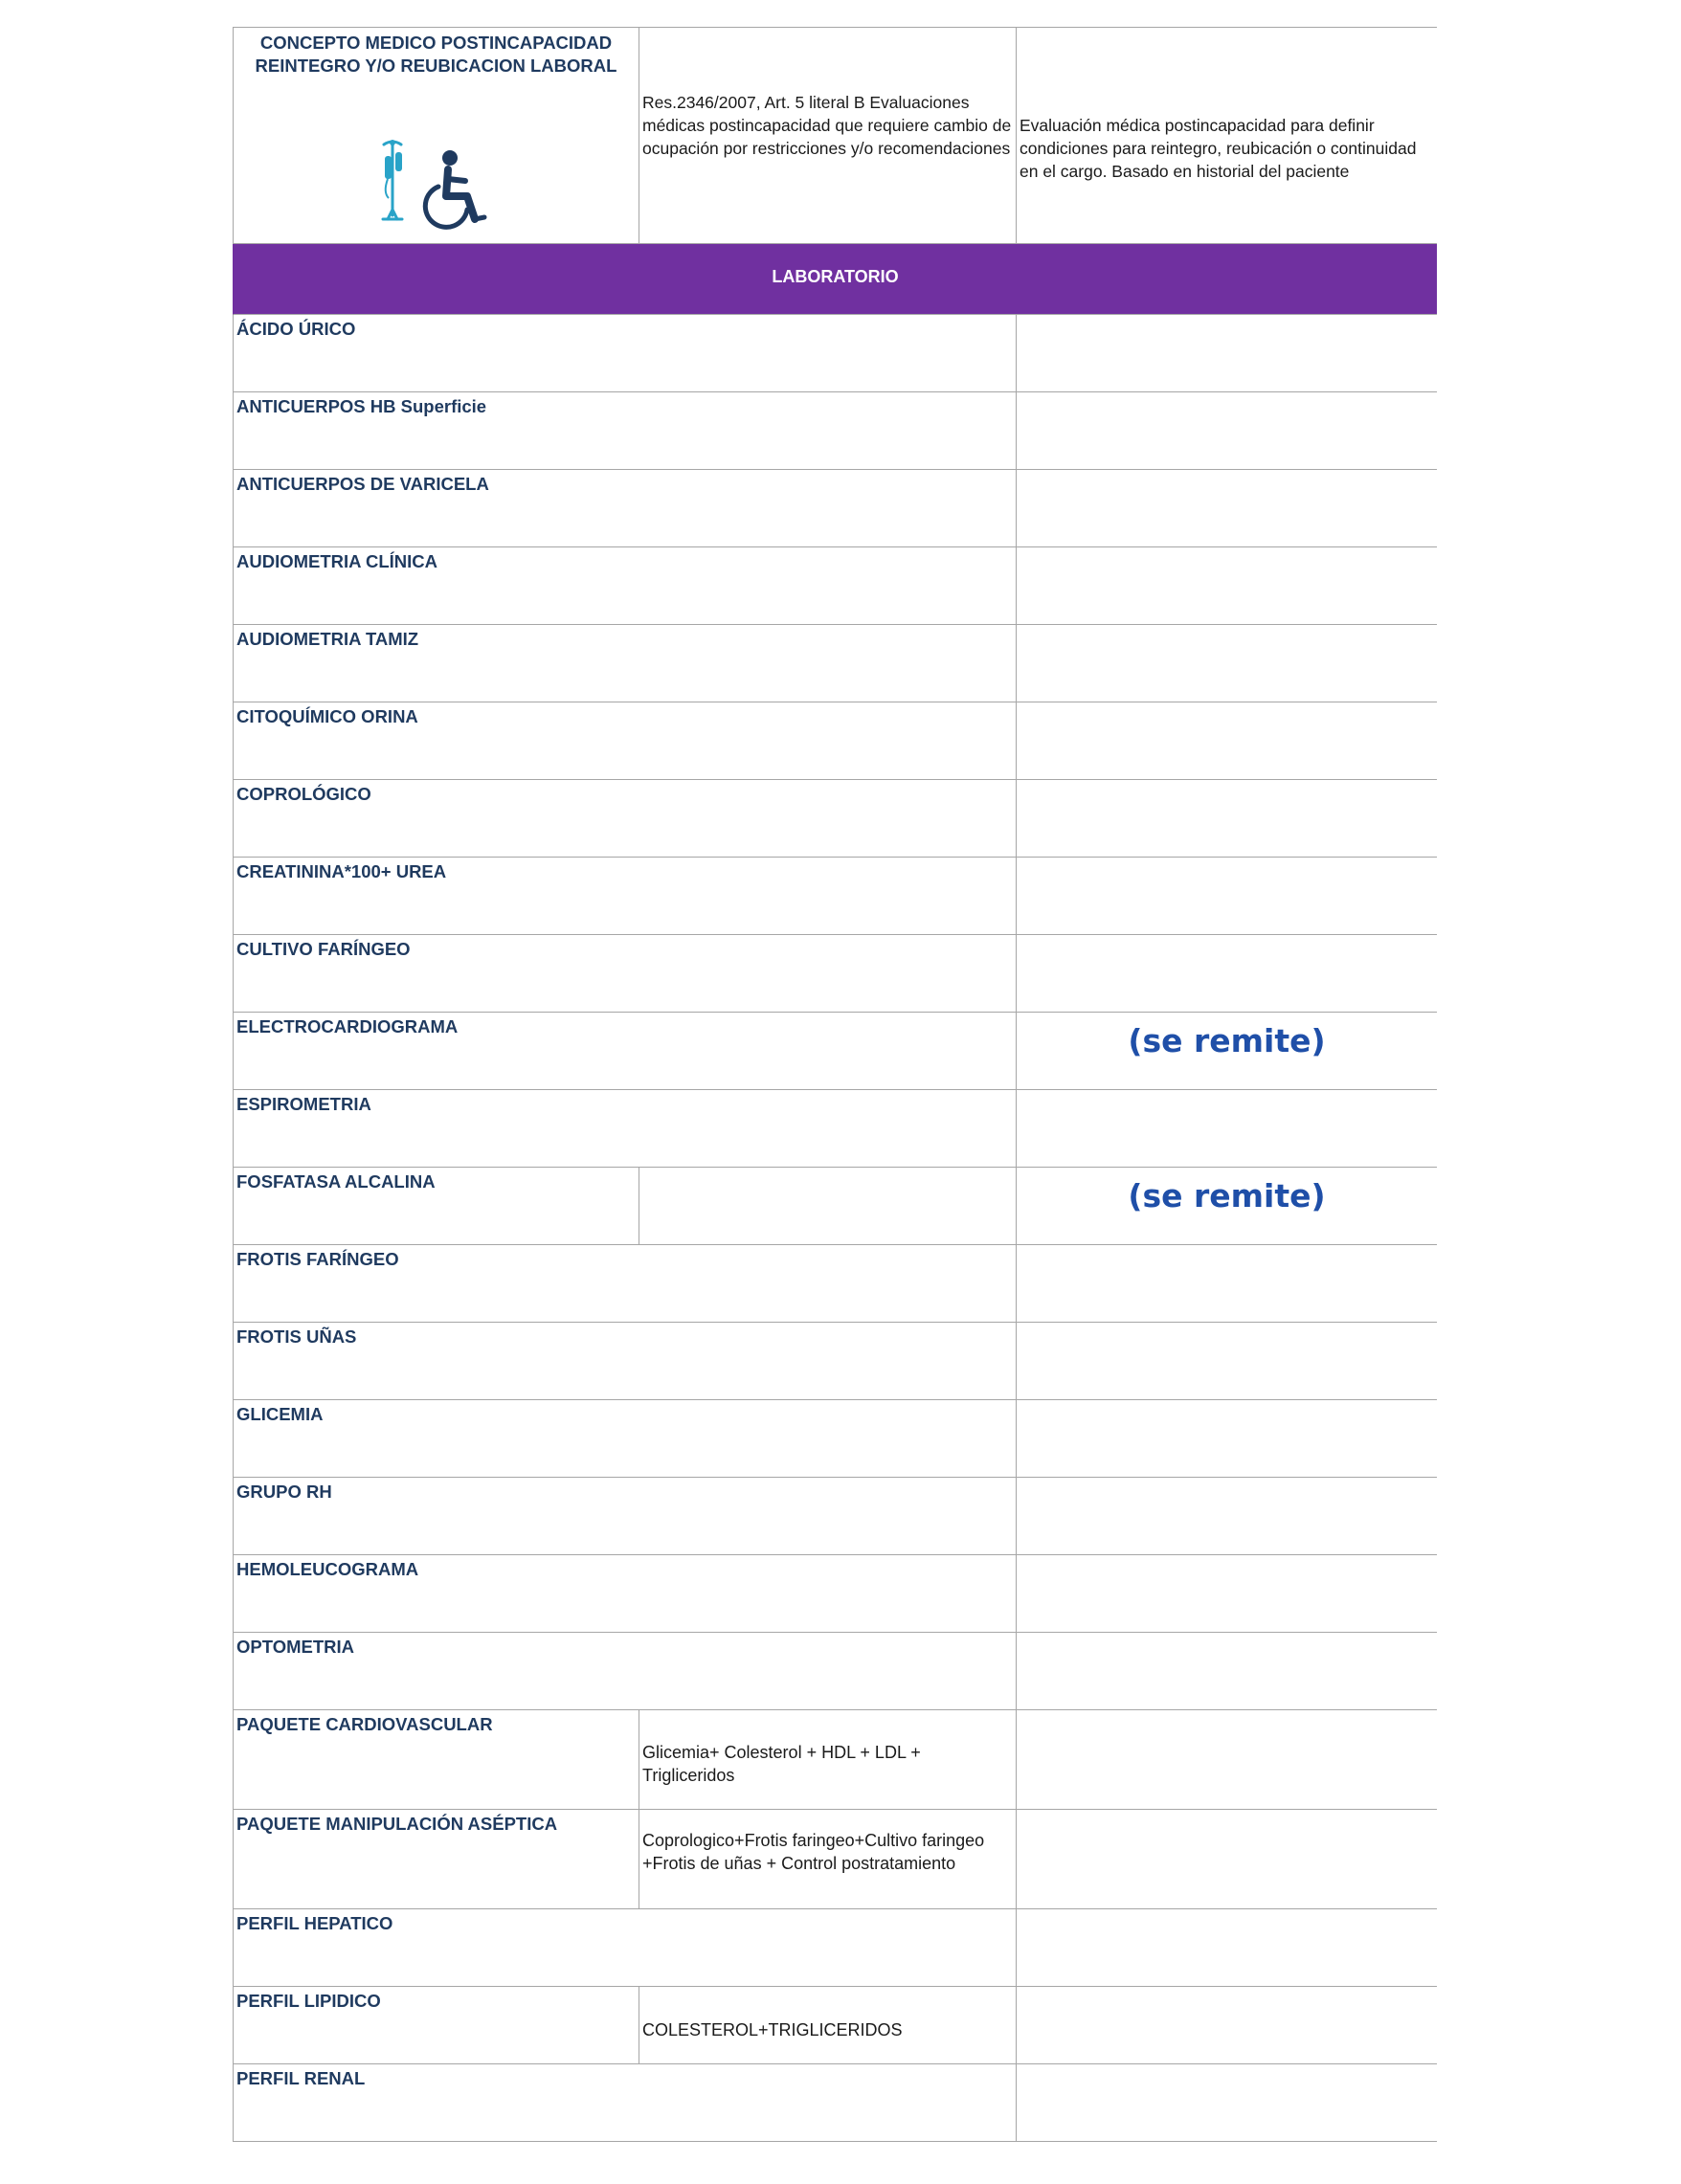 The image size is (1681, 2184). I want to click on lab-row: PERFIL HEPATICO, so click(835, 1948).